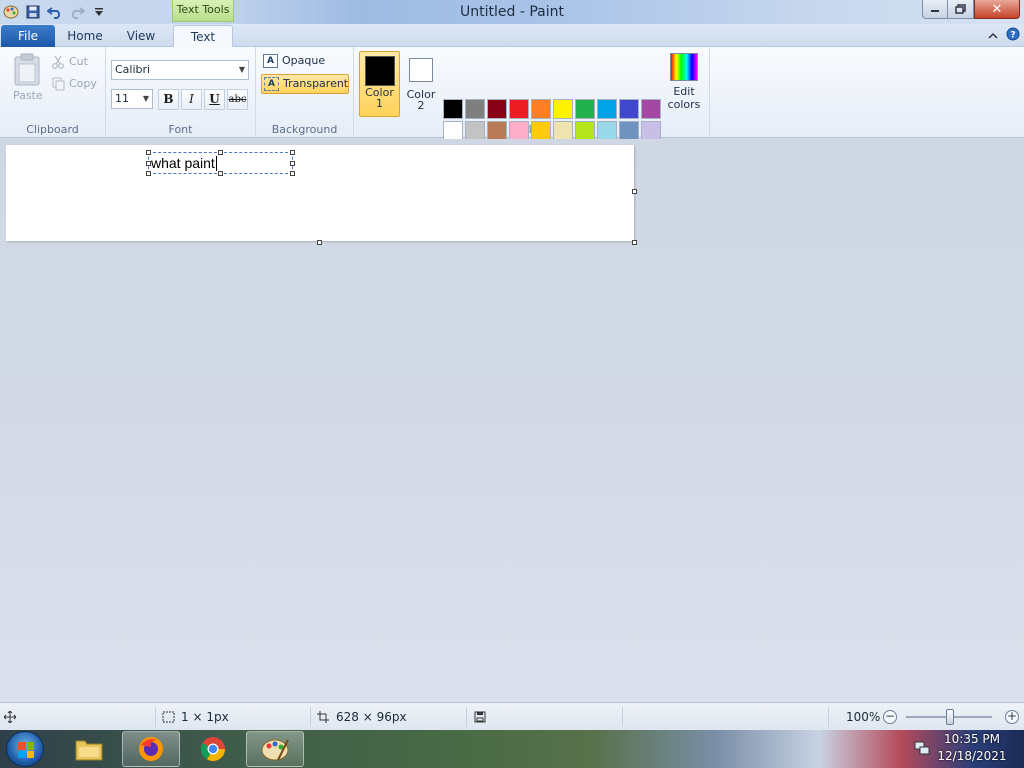 The width and height of the screenshot is (1024, 768). Describe the element at coordinates (141, 36) in the screenshot. I see `tab-view: View` at that location.